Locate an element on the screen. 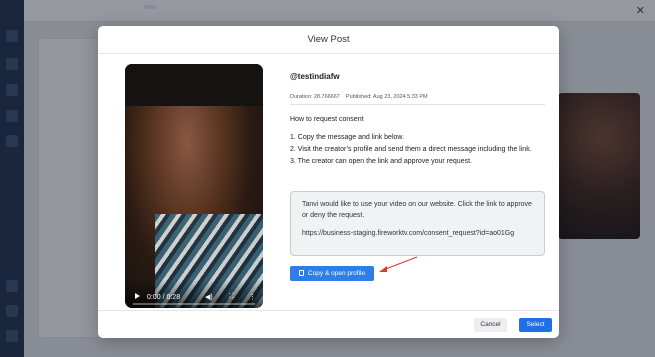 The height and width of the screenshot is (357, 655). fullscreen-icon: ⛶ is located at coordinates (231, 297).